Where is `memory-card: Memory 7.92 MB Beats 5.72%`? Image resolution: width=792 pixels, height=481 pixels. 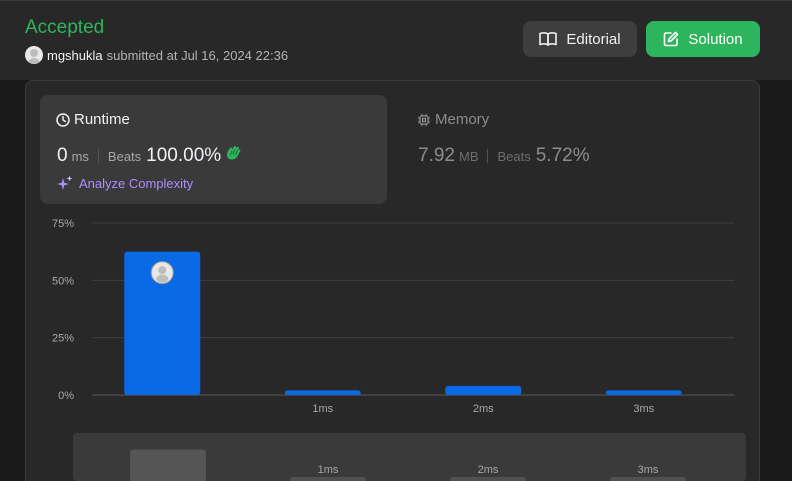 memory-card: Memory 7.92 MB Beats 5.72% is located at coordinates (587, 149).